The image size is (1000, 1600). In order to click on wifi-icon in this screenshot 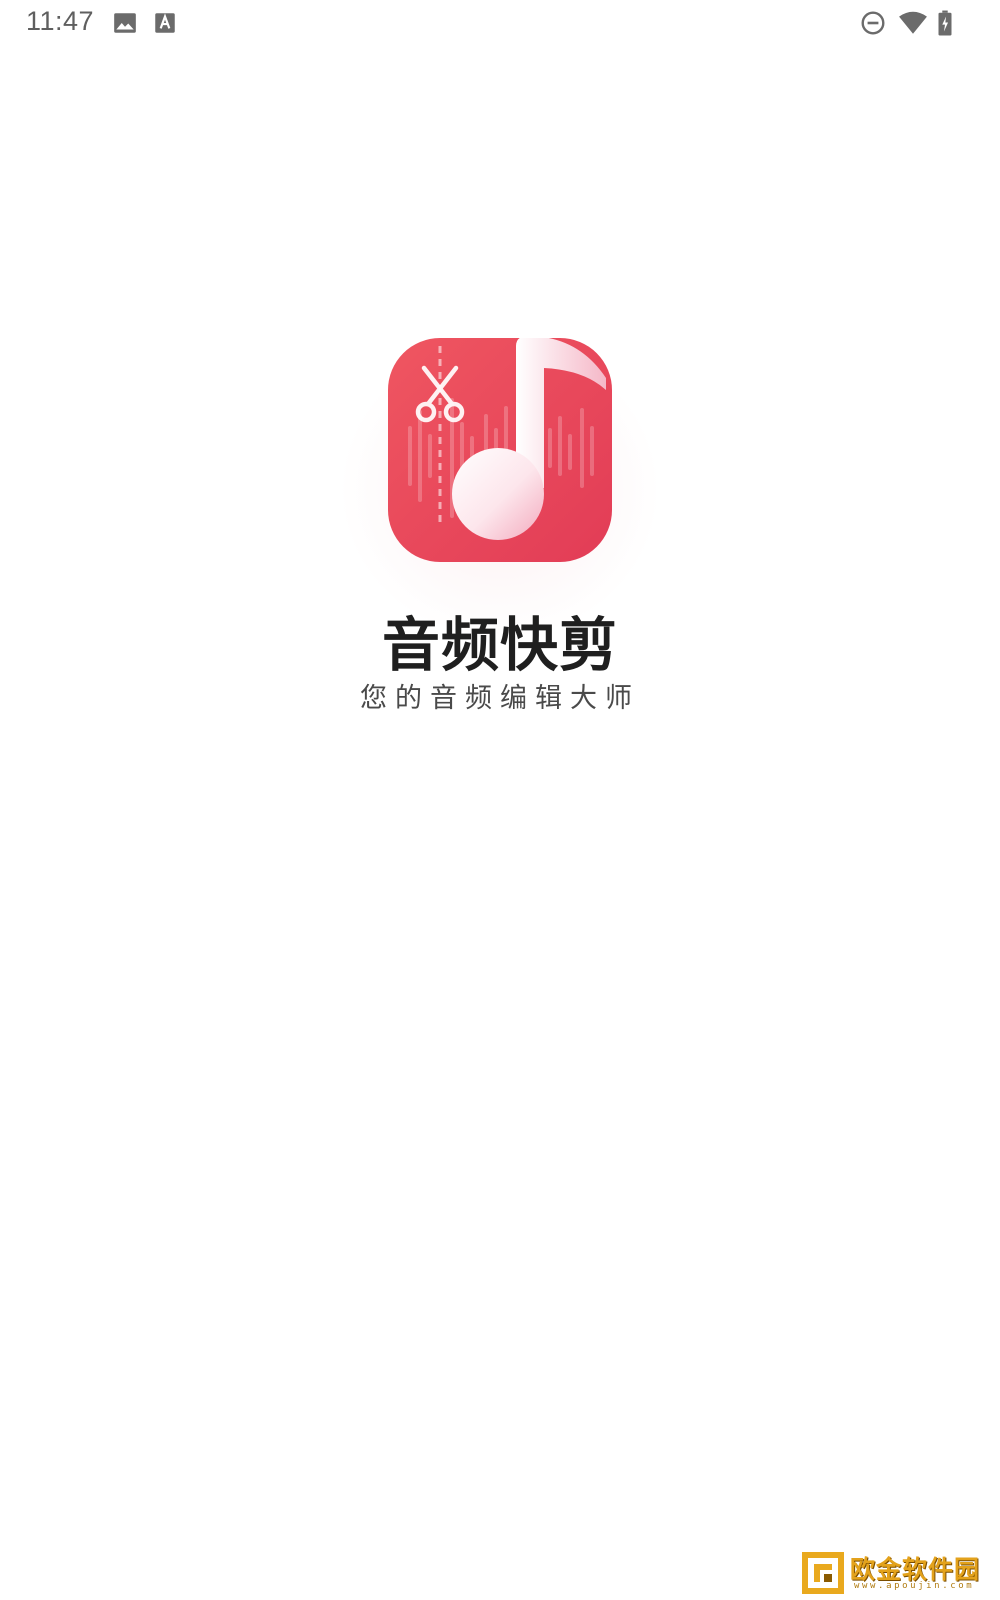, I will do `click(913, 22)`.